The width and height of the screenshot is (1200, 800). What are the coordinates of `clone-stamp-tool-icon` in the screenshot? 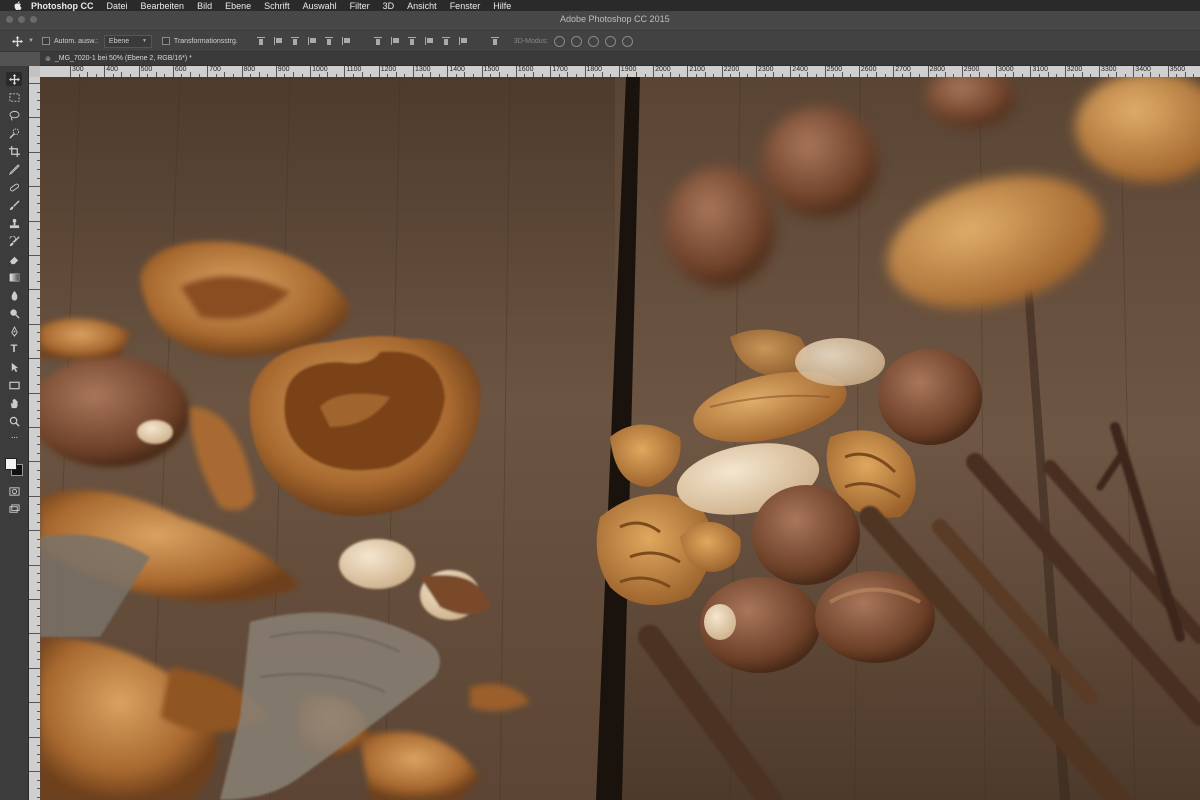 It's located at (14, 223).